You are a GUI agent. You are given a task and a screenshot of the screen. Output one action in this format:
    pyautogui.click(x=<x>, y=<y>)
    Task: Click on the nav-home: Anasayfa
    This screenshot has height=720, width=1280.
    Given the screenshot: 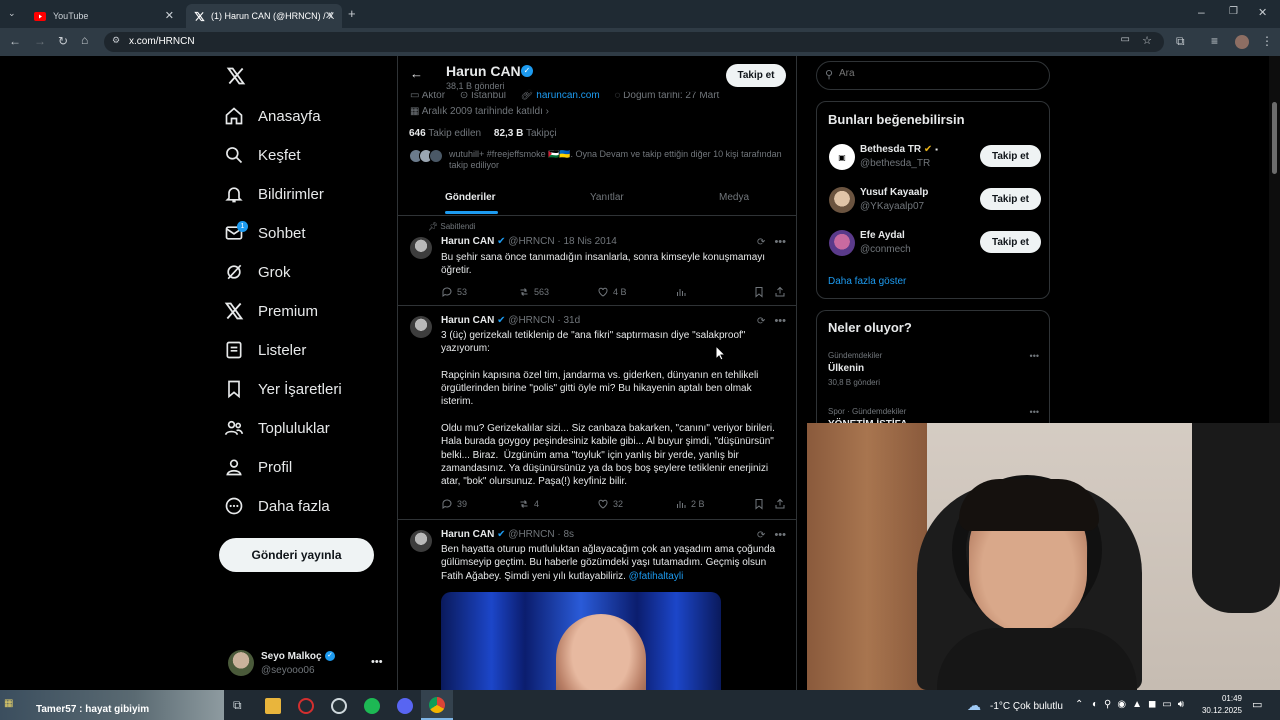 What is the action you would take?
    pyautogui.click(x=272, y=116)
    